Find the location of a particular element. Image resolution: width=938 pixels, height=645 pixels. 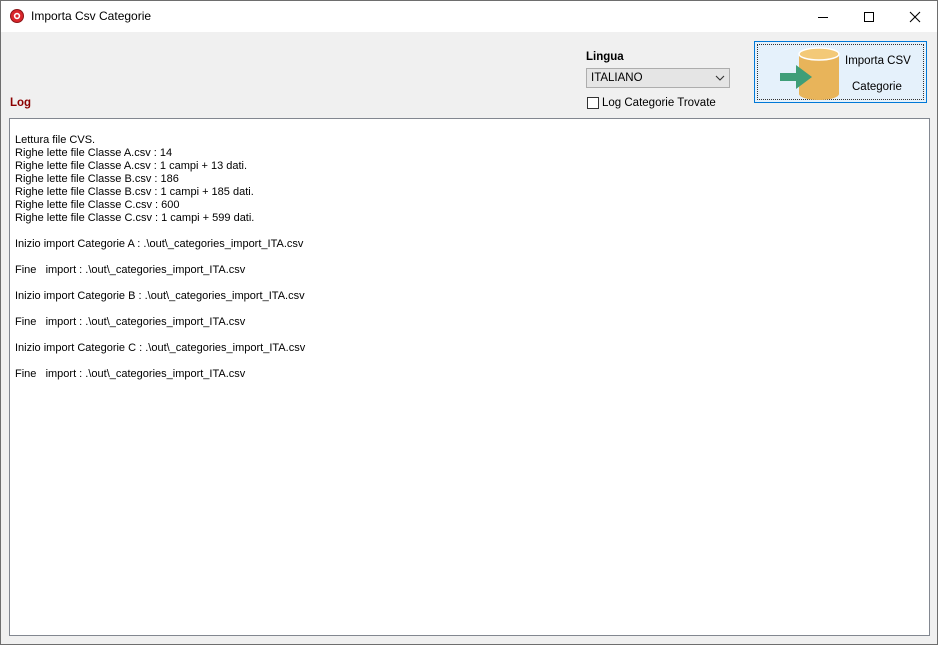

log-line: Righe lette file Classe A.csv : 14 is located at coordinates (94, 153).